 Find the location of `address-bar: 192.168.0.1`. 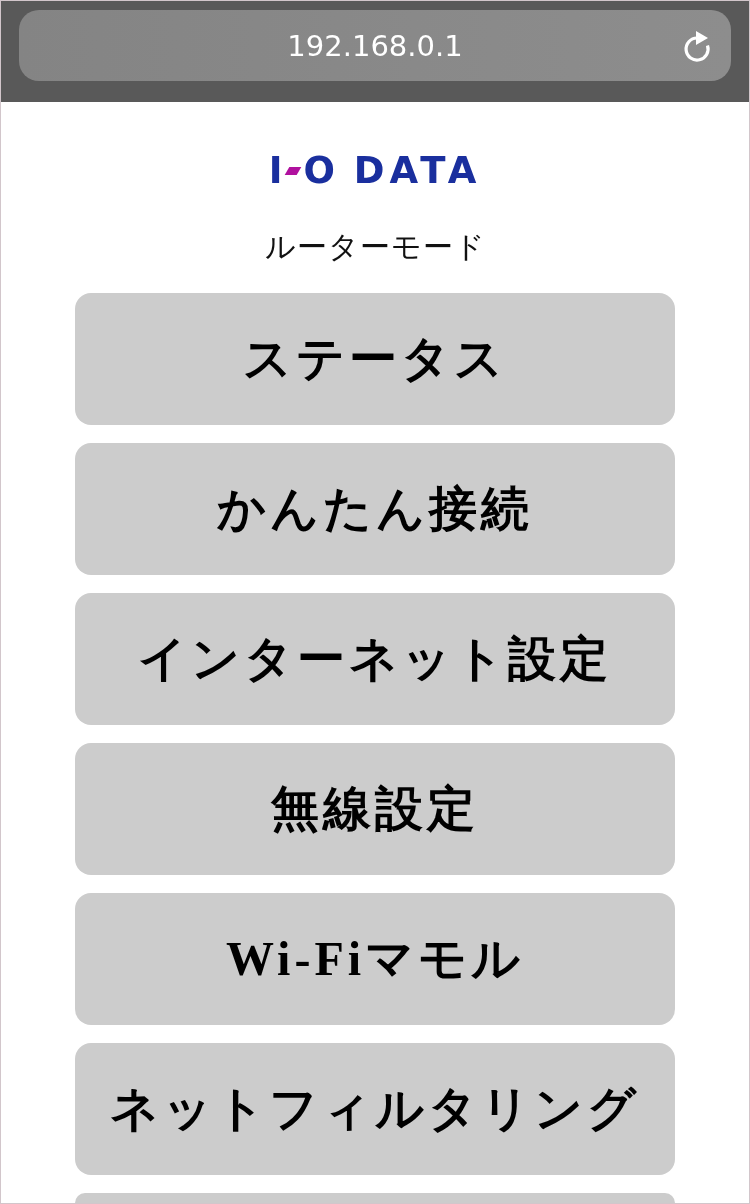

address-bar: 192.168.0.1 is located at coordinates (375, 45).